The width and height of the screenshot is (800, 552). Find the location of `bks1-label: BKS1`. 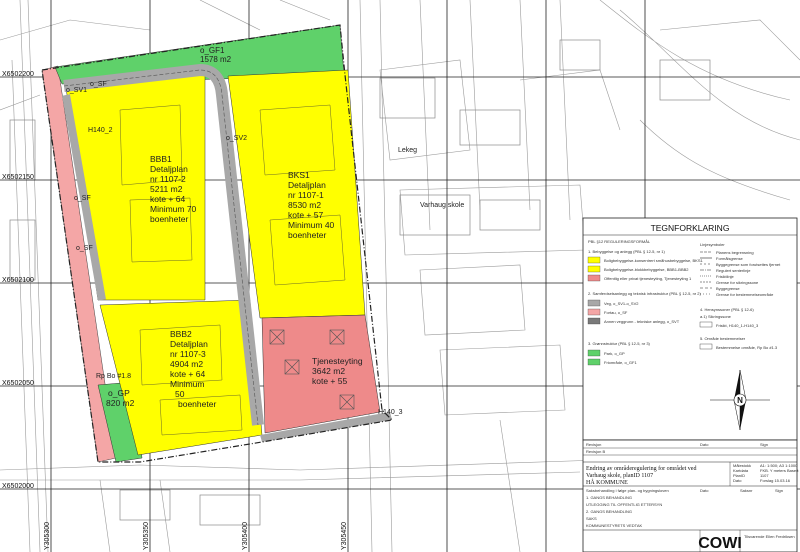

bks1-label: BKS1 is located at coordinates (299, 175).